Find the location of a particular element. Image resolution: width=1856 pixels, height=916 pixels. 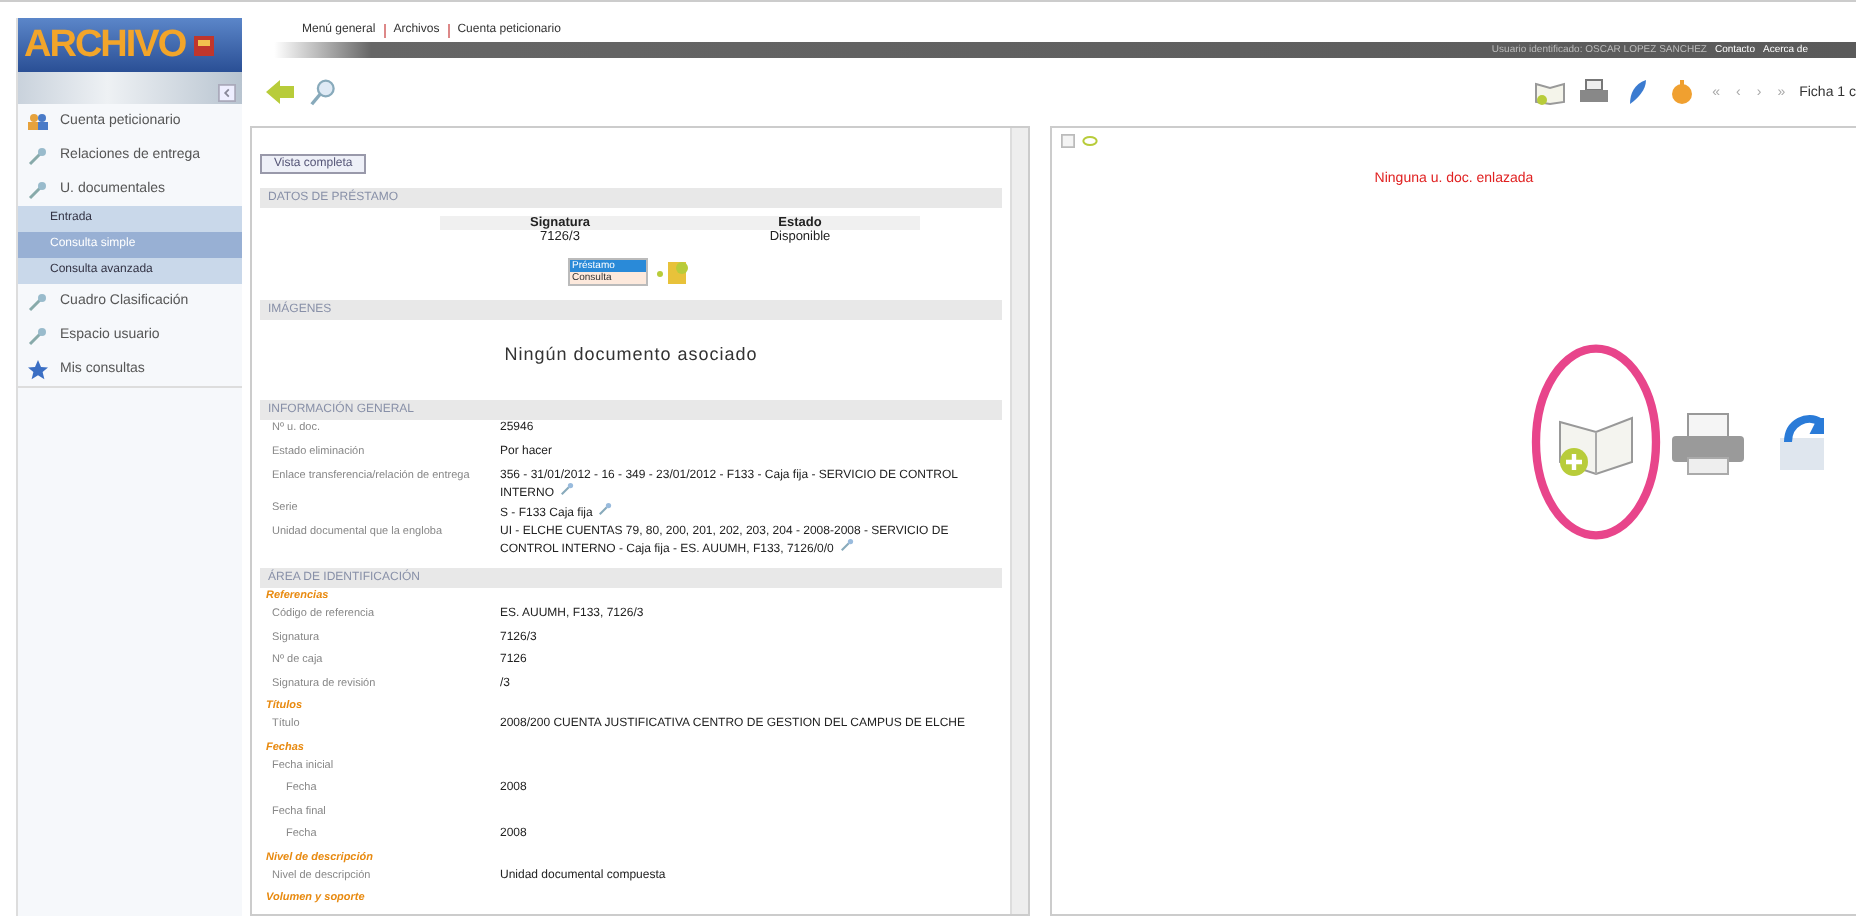

back-arrow-icon is located at coordinates (280, 92).